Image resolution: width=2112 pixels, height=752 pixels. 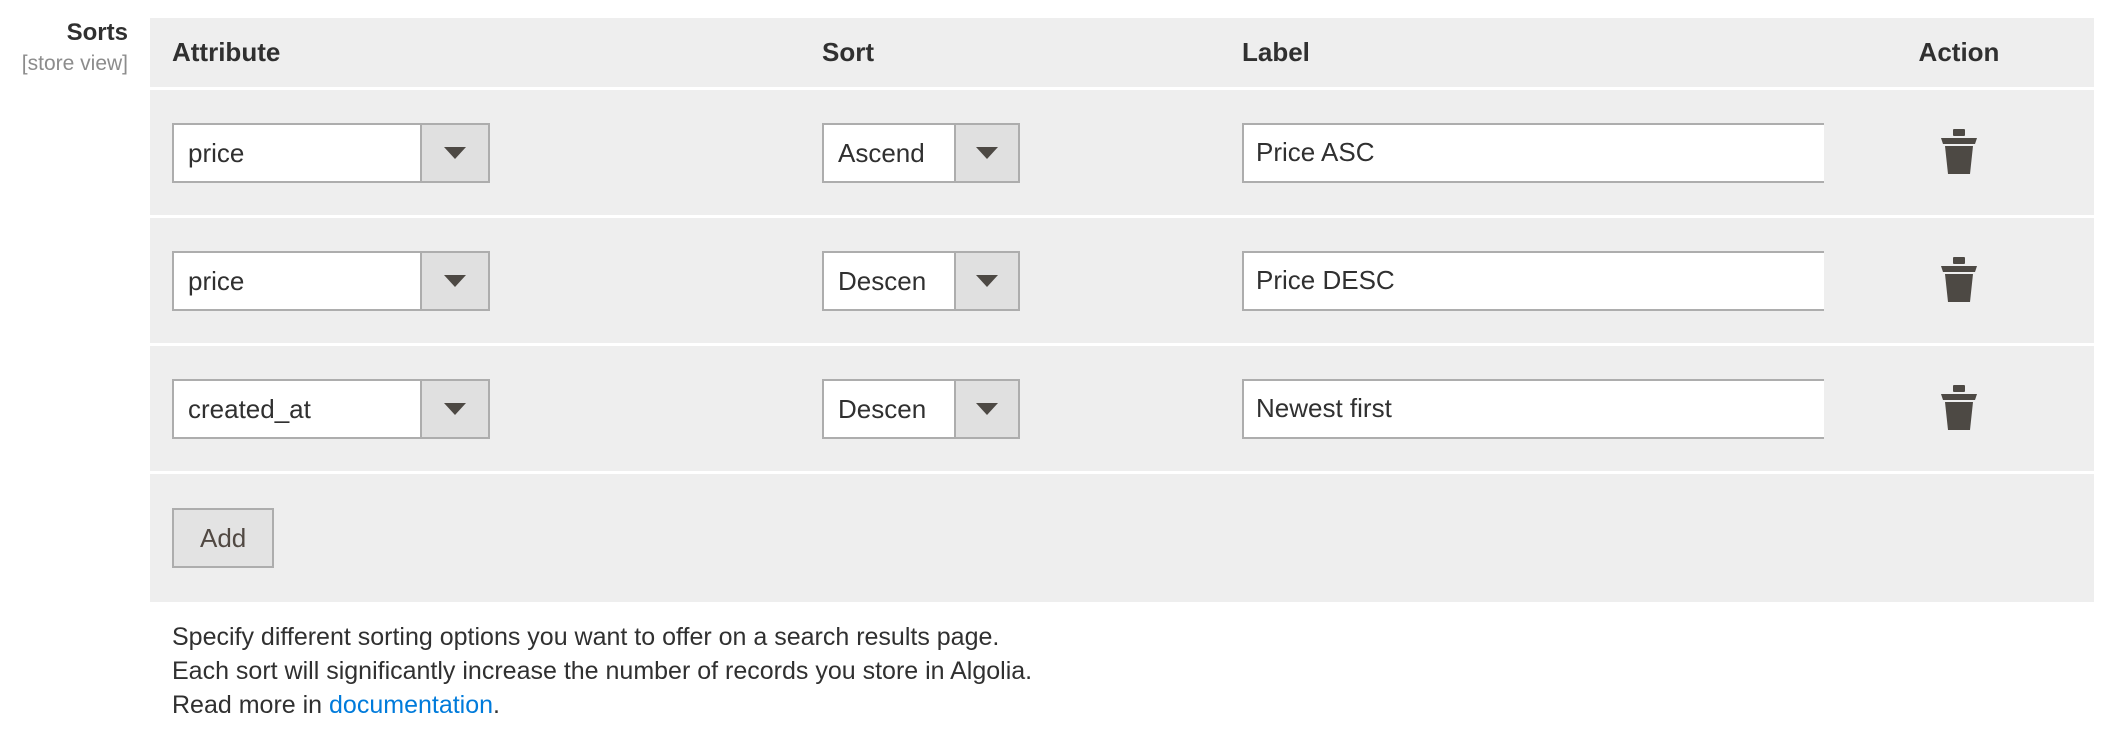 I want to click on column-header-attribute: Attribute, so click(x=475, y=54).